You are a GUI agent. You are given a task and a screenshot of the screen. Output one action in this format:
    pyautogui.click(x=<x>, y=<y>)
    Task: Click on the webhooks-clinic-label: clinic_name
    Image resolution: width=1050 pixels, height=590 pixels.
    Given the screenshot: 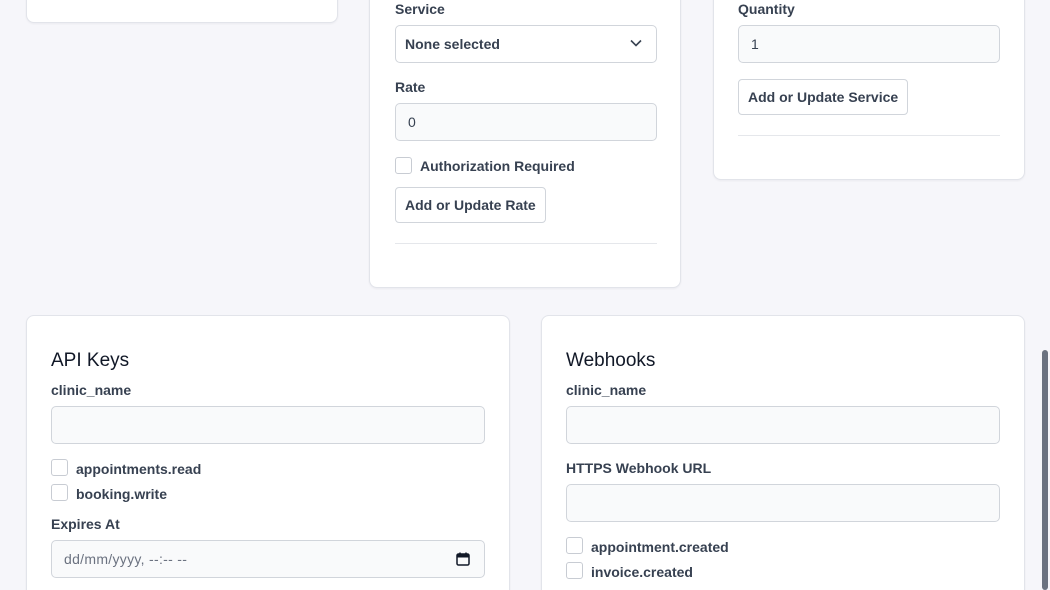 What is the action you would take?
    pyautogui.click(x=606, y=390)
    